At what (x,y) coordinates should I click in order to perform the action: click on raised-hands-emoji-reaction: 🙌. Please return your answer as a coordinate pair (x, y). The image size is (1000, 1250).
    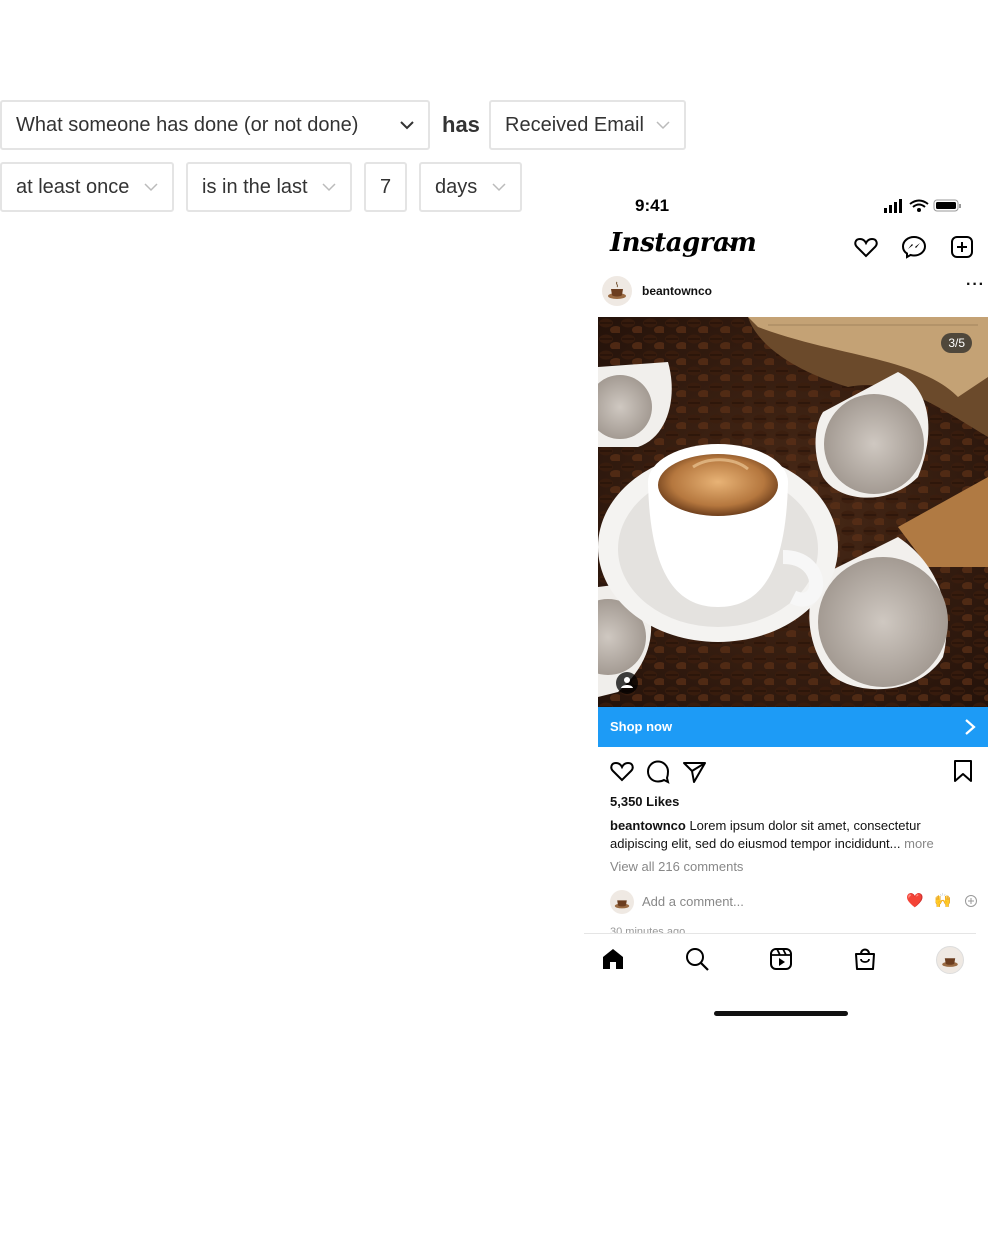
    Looking at the image, I should click on (942, 900).